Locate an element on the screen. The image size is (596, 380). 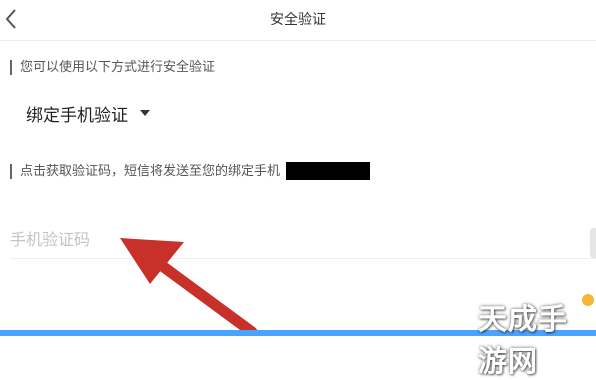
sms-code-input is located at coordinates (290, 239).